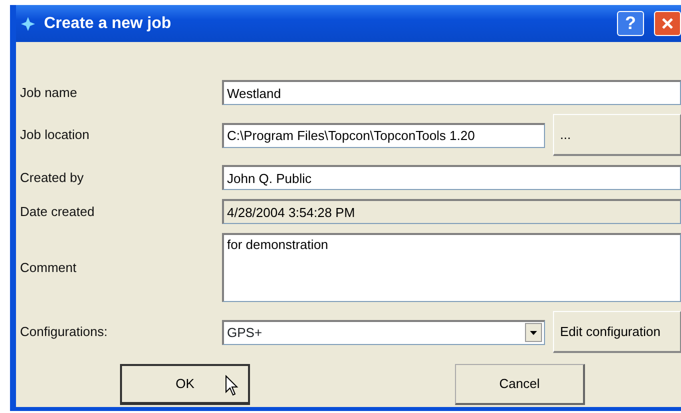  I want to click on ok-button: OK, so click(185, 384).